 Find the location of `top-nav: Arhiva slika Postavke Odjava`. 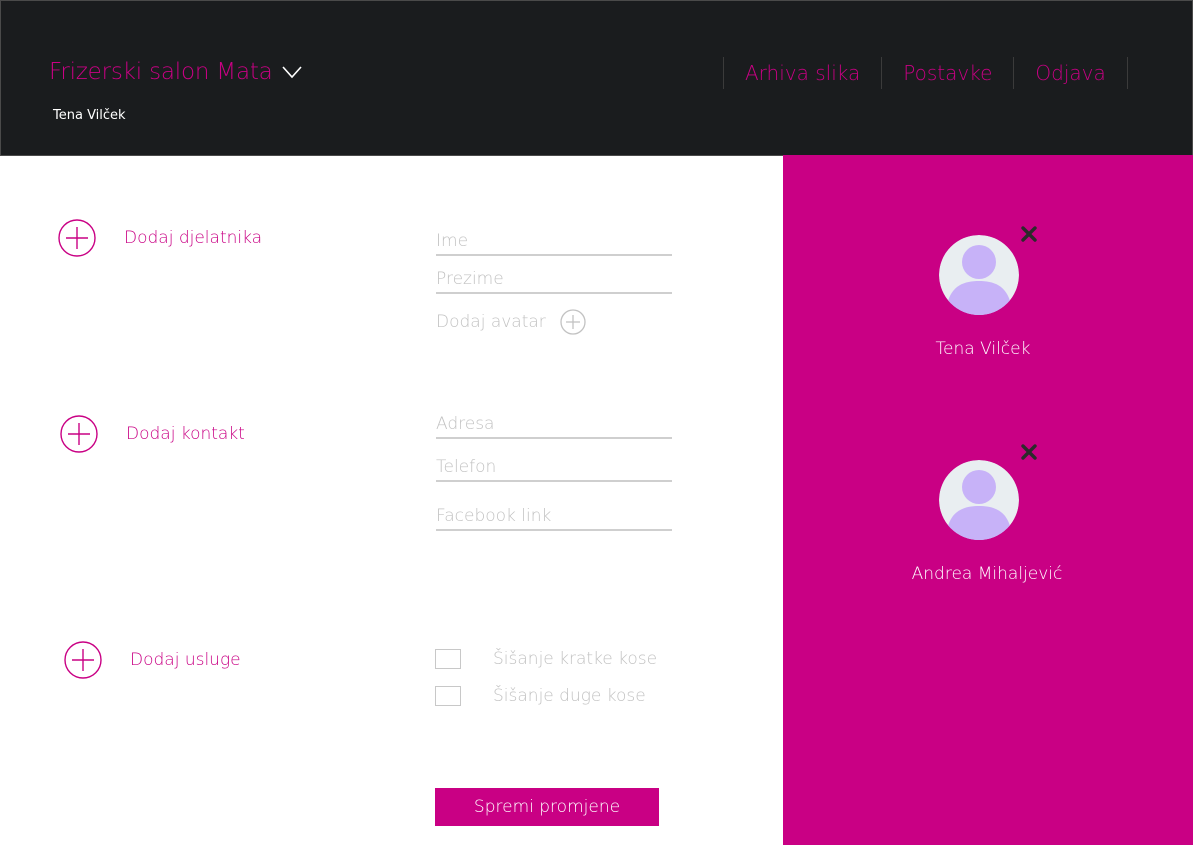

top-nav: Arhiva slika Postavke Odjava is located at coordinates (925, 73).